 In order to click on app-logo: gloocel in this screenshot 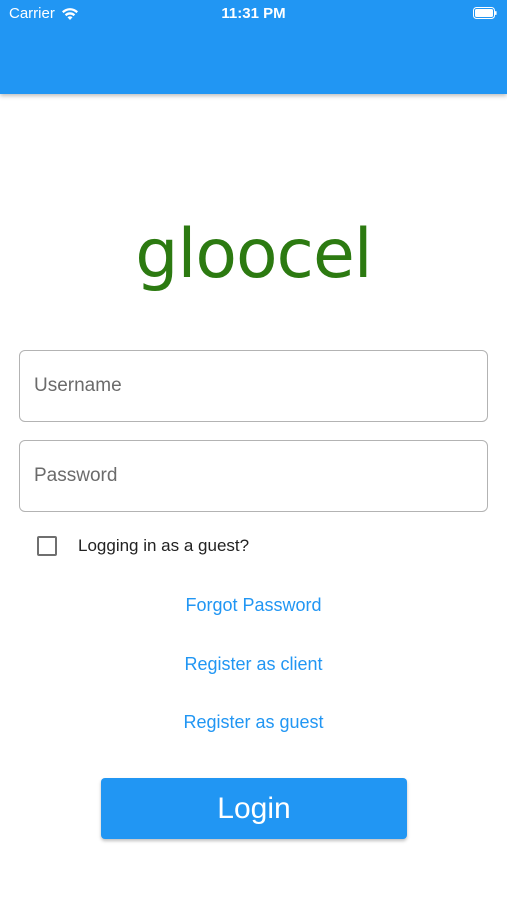, I will do `click(253, 254)`.